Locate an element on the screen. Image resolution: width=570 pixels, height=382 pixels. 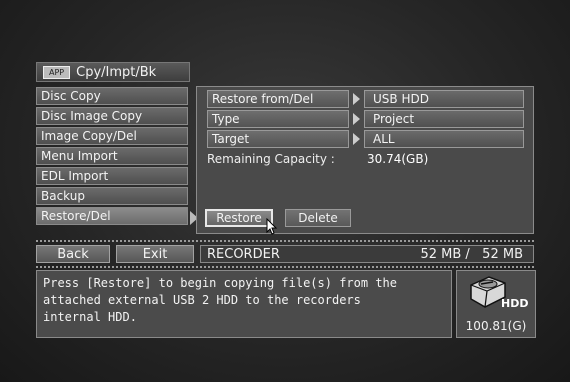
type-row: Type Project is located at coordinates (365, 119).